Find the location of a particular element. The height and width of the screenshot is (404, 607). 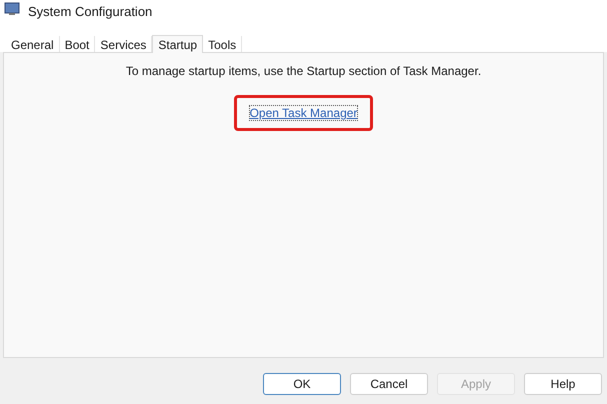

window-title: System Configuration is located at coordinates (90, 12).